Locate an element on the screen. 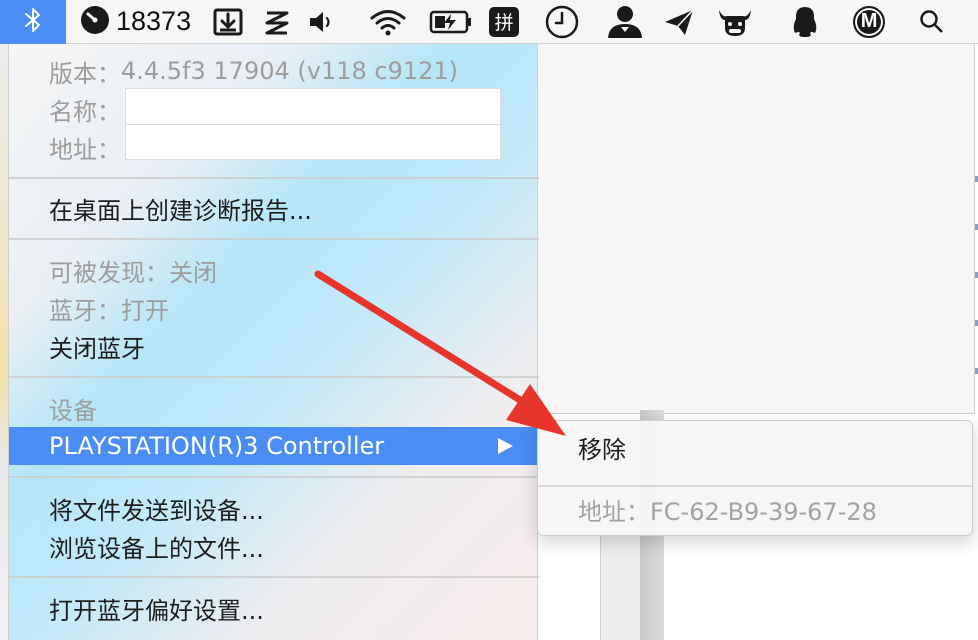  wifi-icon is located at coordinates (388, 22).